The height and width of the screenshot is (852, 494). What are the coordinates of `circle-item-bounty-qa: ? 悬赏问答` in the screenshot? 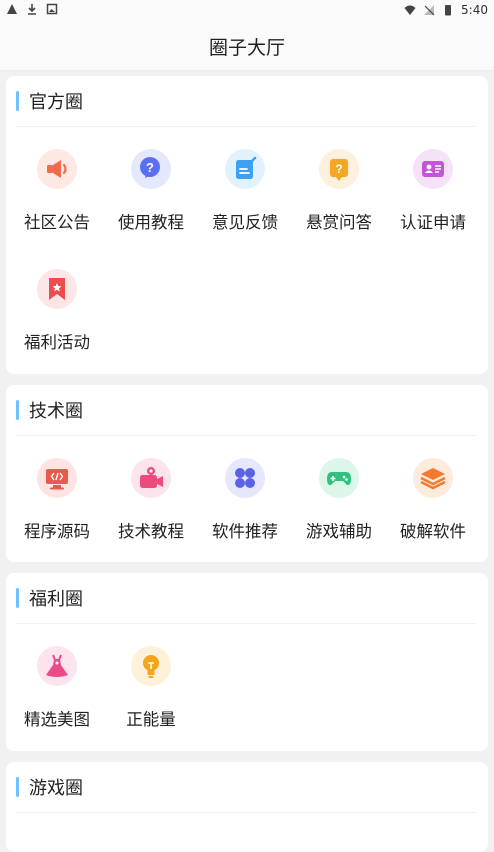 It's located at (339, 186).